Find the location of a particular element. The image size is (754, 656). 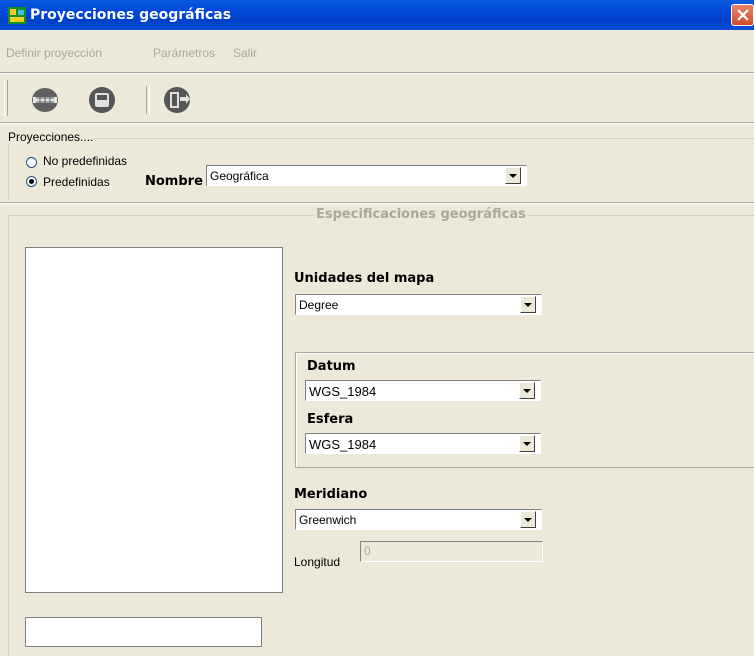

meridian-select: Greenwich is located at coordinates (418, 519).